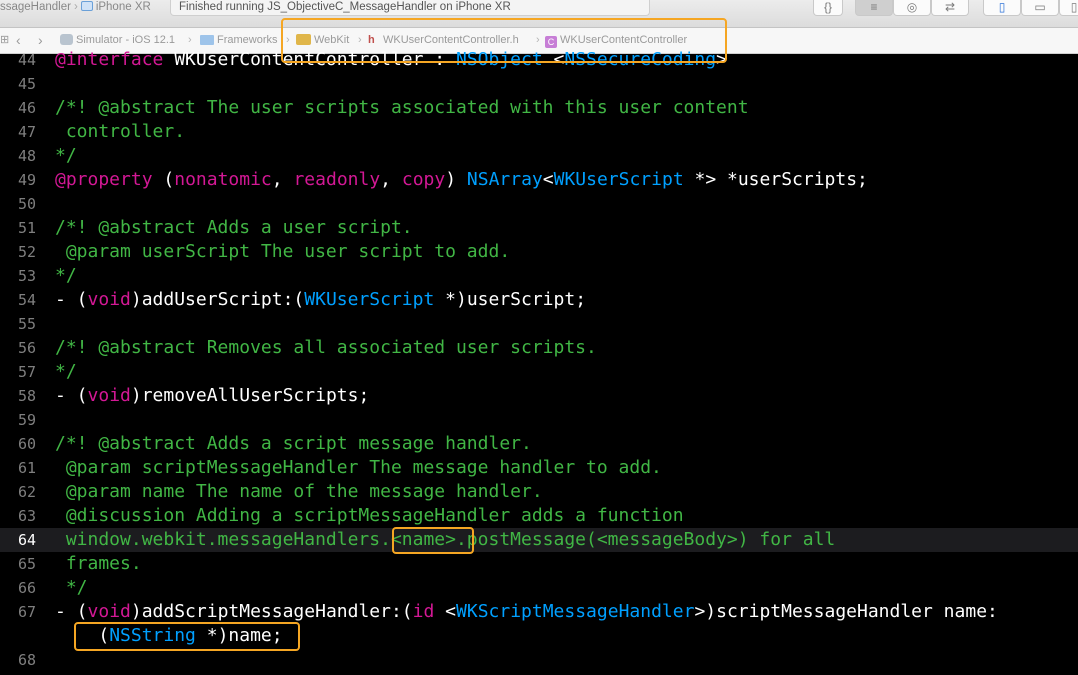  I want to click on navigator-panel-icon: ▯, so click(1002, 8).